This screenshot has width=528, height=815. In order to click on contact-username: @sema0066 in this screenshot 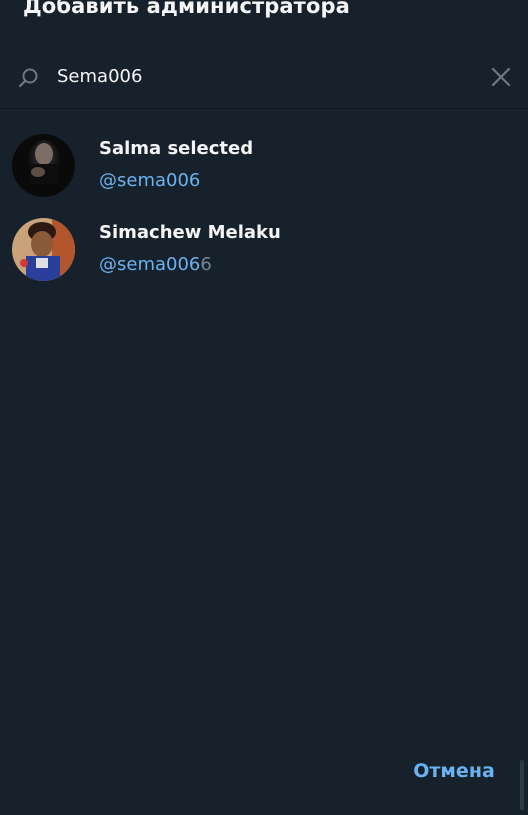, I will do `click(155, 264)`.